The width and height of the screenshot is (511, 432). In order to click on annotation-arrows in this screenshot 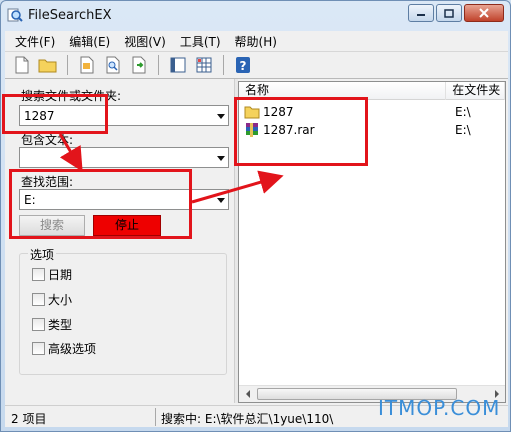, I will do `click(171, 168)`.